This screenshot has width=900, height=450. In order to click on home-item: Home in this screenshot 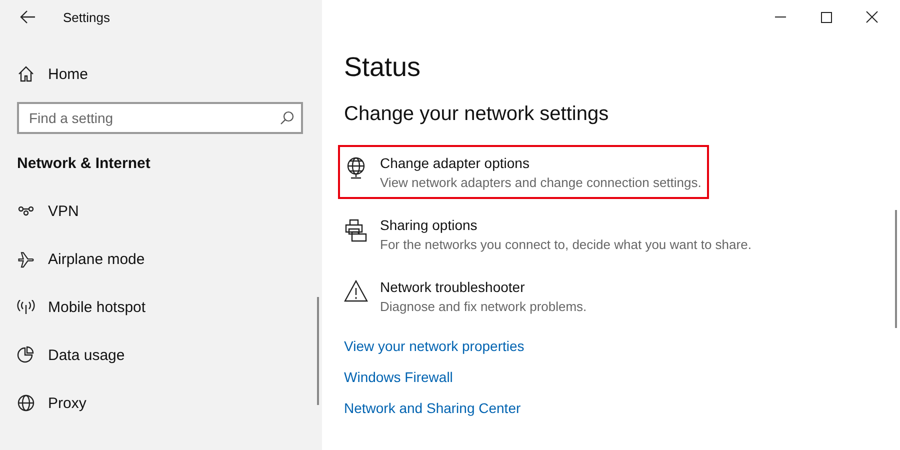, I will do `click(161, 74)`.